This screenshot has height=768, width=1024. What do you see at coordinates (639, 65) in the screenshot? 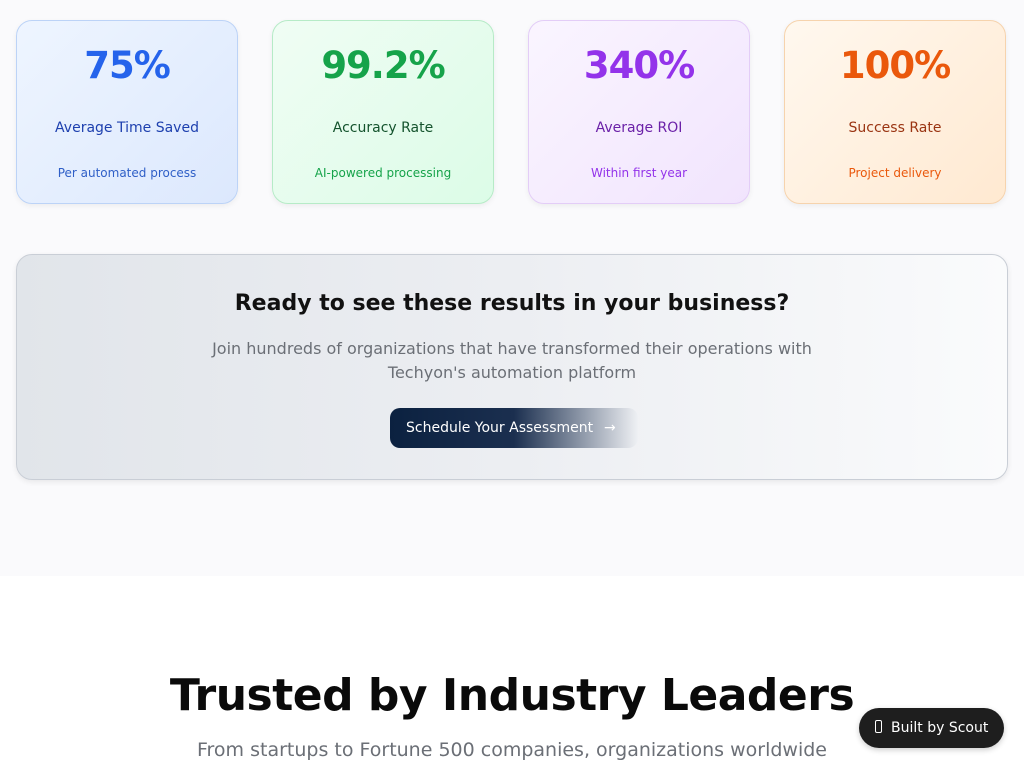
I see `stat-value: 340%` at bounding box center [639, 65].